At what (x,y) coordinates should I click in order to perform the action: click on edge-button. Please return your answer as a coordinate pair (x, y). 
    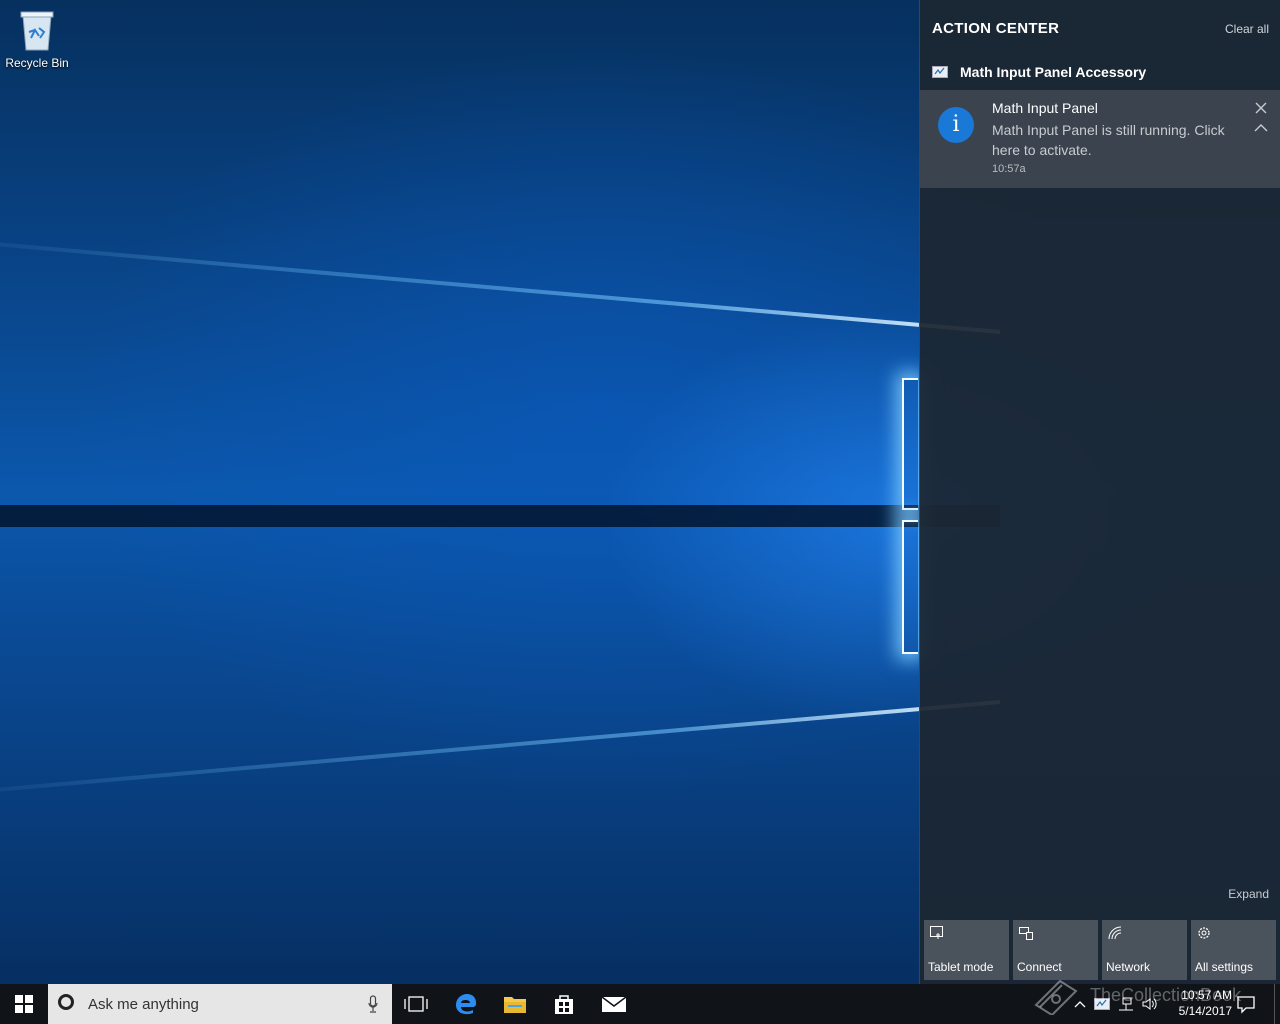
    Looking at the image, I should click on (466, 1004).